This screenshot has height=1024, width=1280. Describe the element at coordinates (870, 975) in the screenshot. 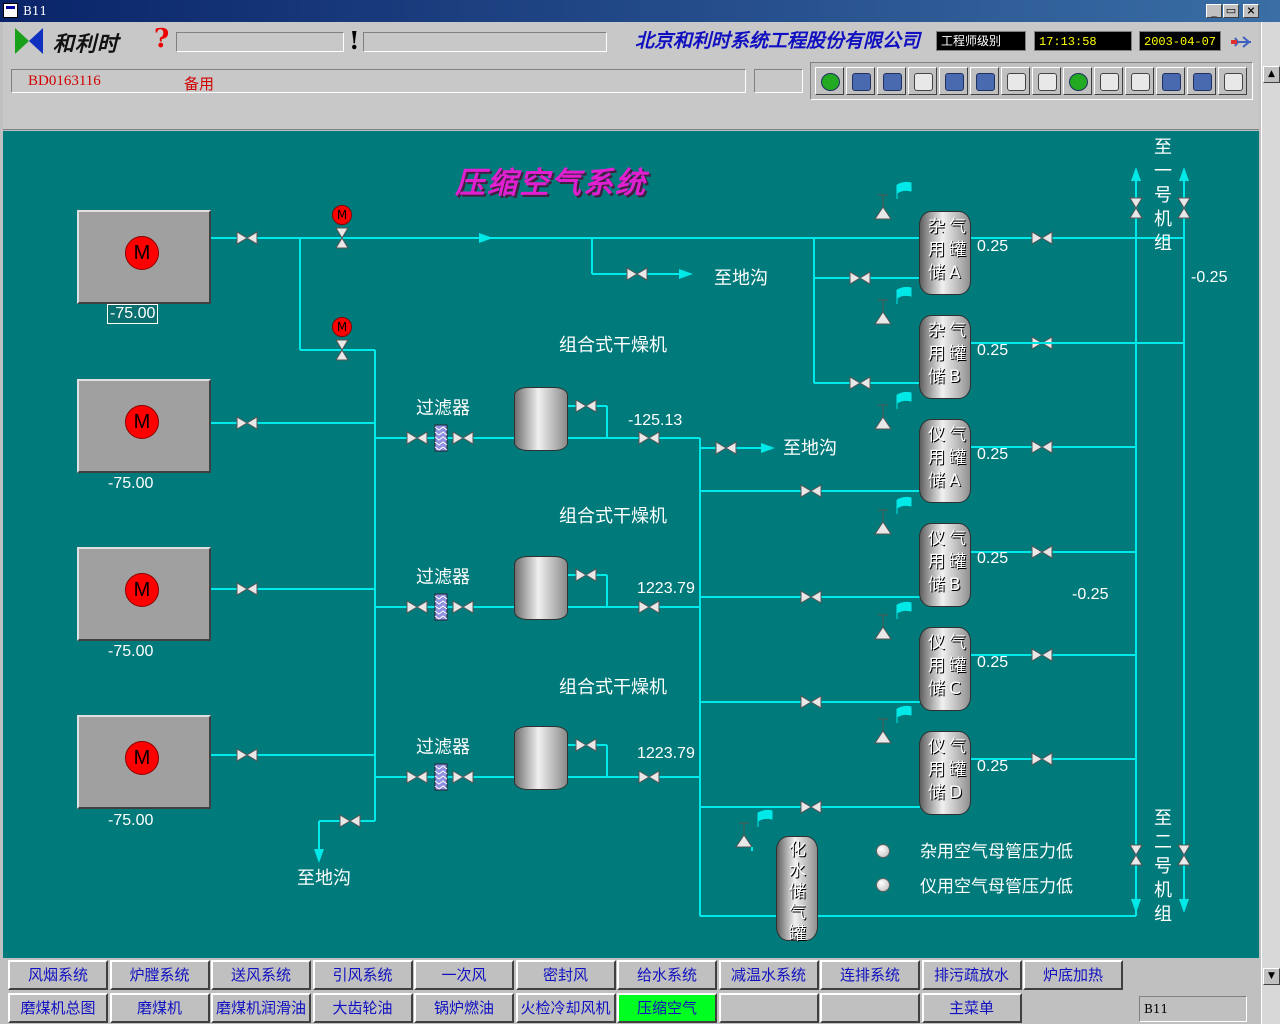

I see `nav-button: 连排系统` at that location.